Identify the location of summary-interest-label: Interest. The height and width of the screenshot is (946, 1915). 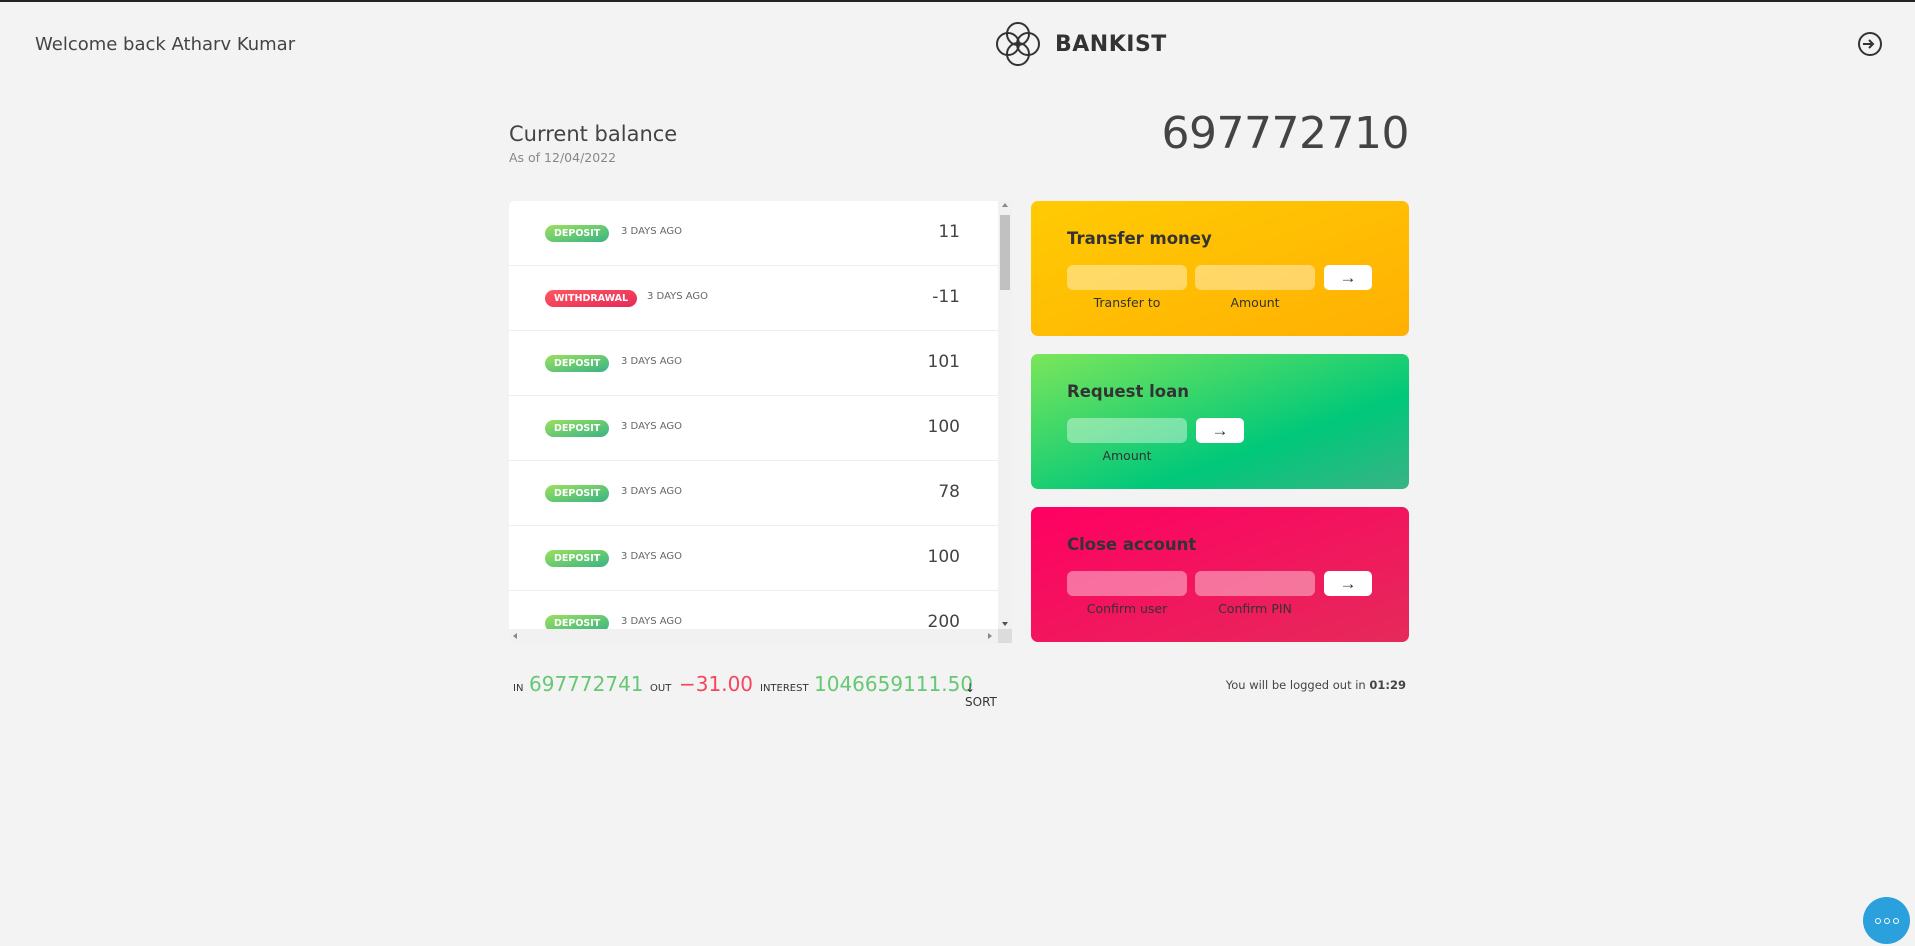
(784, 688).